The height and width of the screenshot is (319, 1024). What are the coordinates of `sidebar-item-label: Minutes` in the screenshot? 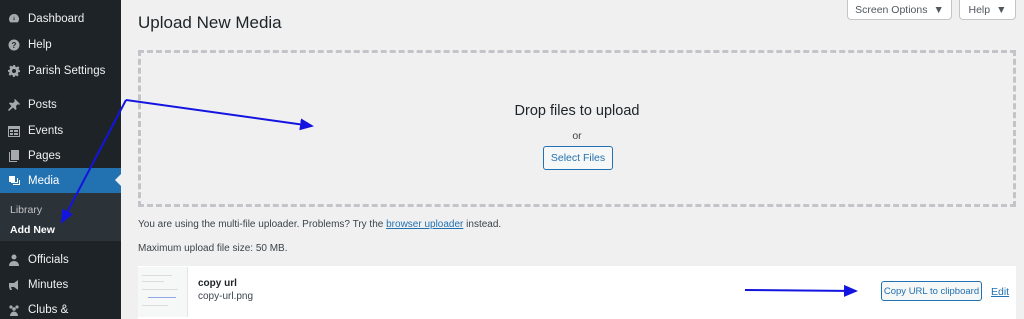 It's located at (48, 284).